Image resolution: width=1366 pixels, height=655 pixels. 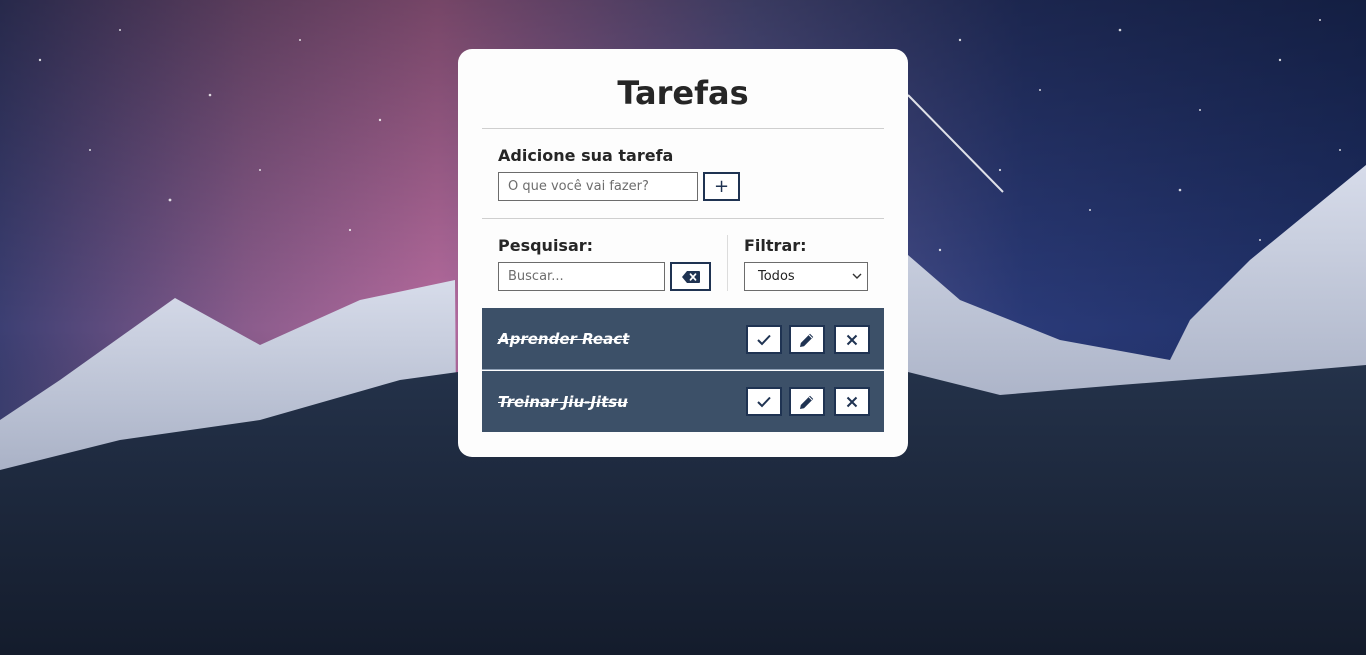 I want to click on section-separator, so click(x=727, y=263).